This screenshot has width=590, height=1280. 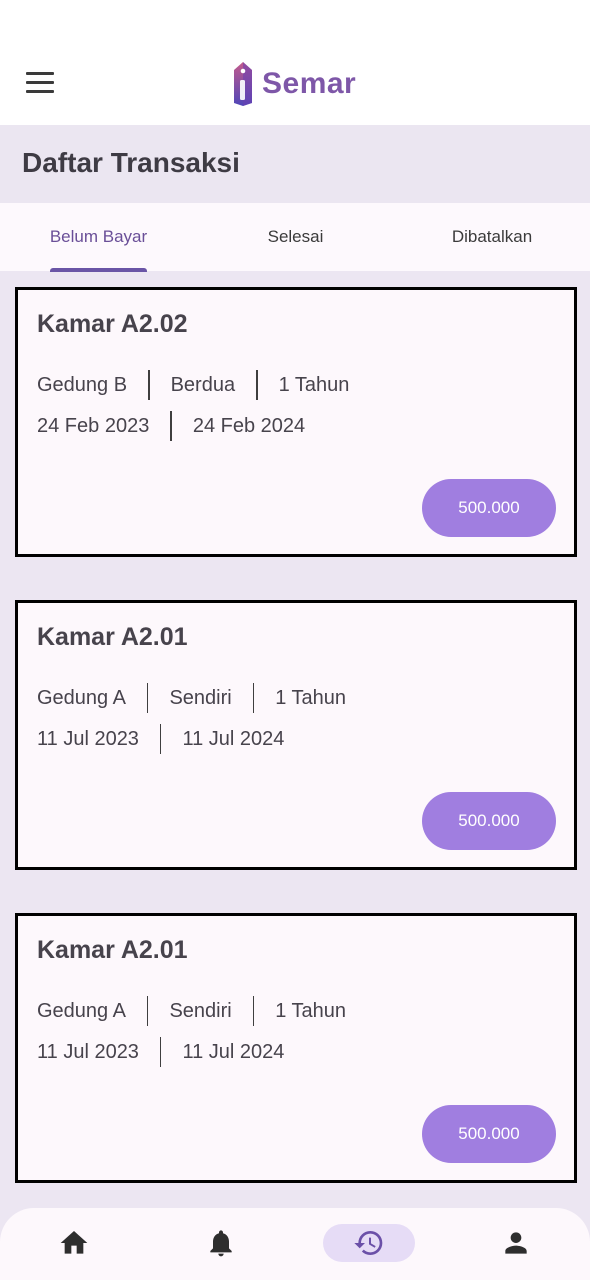 I want to click on date-range: 24 Feb 2023 24 Feb 2024, so click(x=171, y=426).